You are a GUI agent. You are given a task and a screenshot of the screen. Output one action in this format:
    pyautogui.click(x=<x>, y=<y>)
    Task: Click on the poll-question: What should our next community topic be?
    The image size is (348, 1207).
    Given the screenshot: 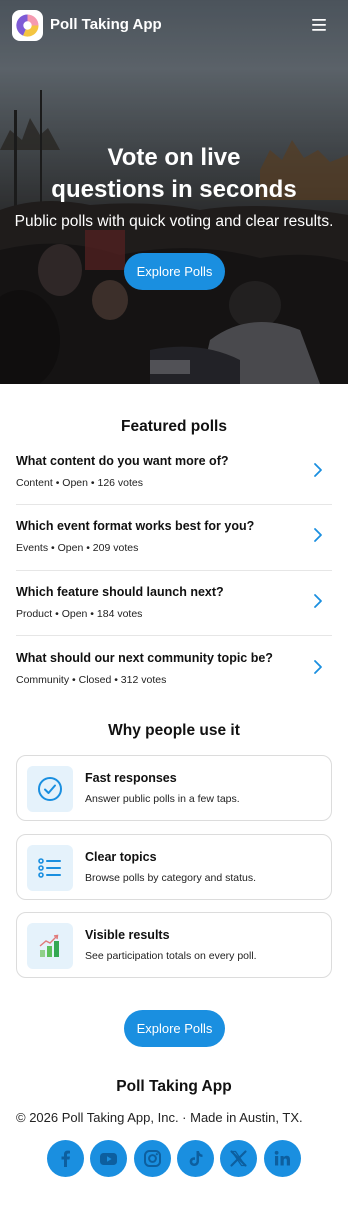 What is the action you would take?
    pyautogui.click(x=144, y=658)
    